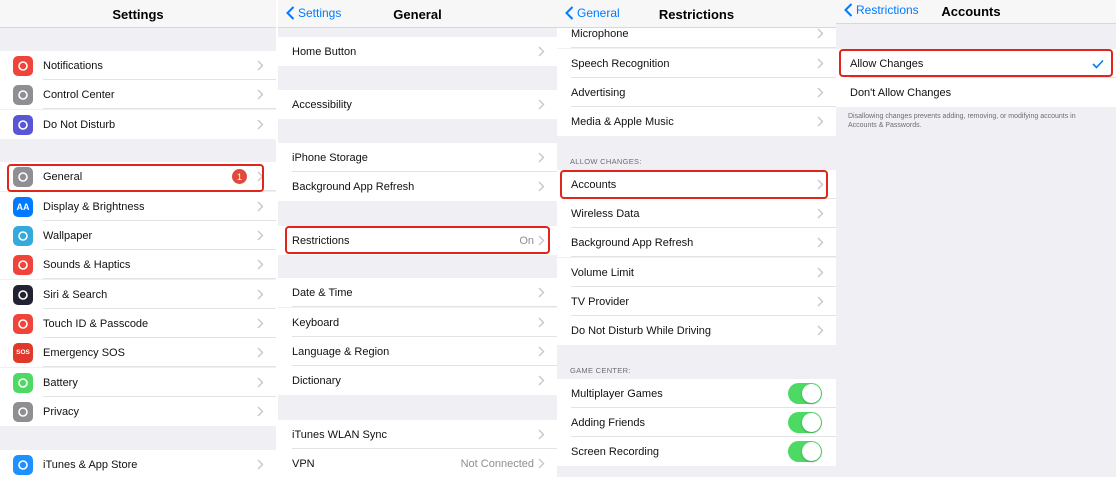 This screenshot has width=1116, height=477. I want to click on battery-icon, so click(23, 382).